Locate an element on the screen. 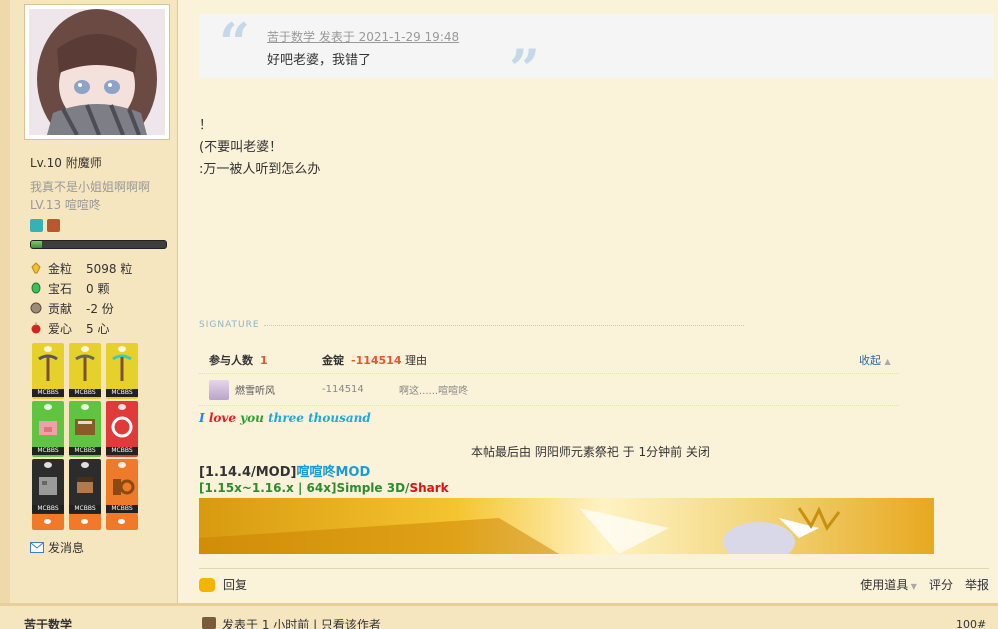 The height and width of the screenshot is (629, 998). quote-text: 好吧老婆，我错了 is located at coordinates (319, 60).